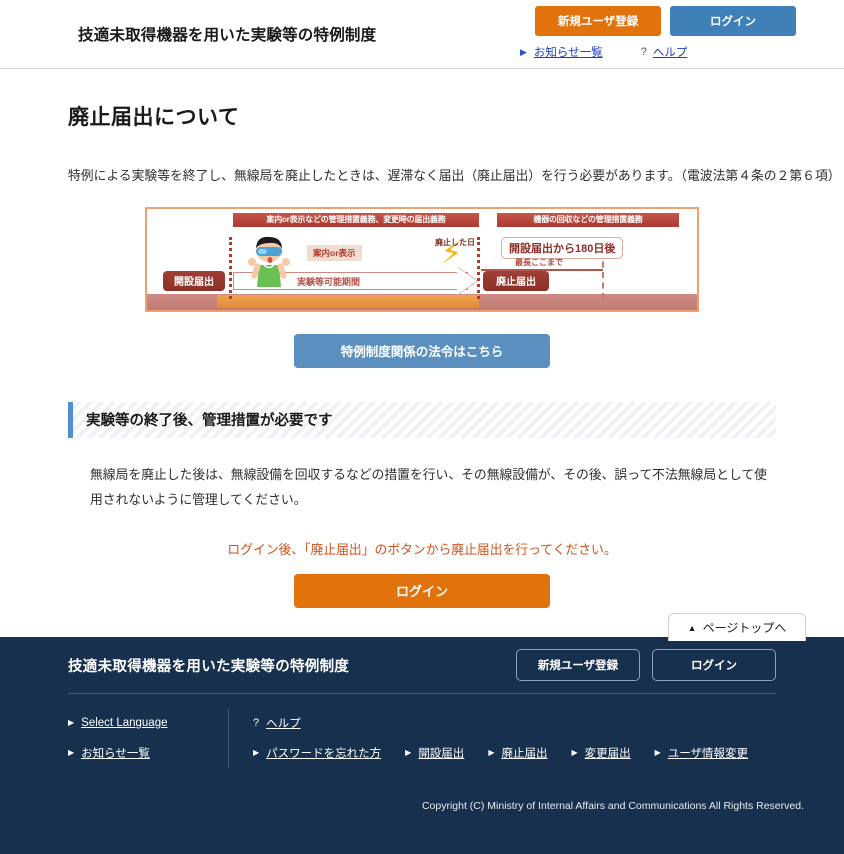  What do you see at coordinates (744, 628) in the screenshot?
I see `page-top-label: ページトップへ` at bounding box center [744, 628].